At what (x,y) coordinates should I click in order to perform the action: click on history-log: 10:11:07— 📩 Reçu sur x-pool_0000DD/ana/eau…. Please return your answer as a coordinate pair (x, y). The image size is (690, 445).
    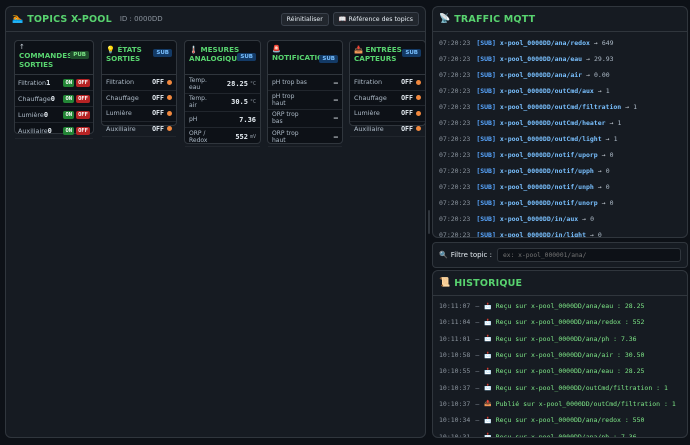
    Looking at the image, I should click on (560, 366).